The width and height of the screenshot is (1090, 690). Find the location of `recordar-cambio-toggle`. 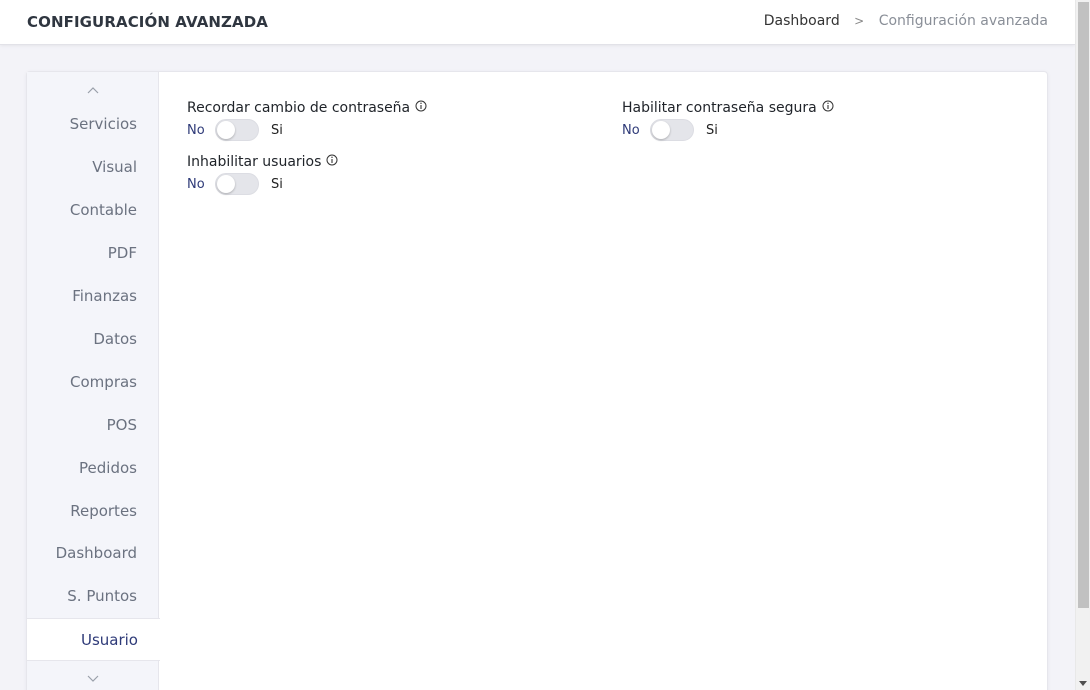

recordar-cambio-toggle is located at coordinates (237, 130).